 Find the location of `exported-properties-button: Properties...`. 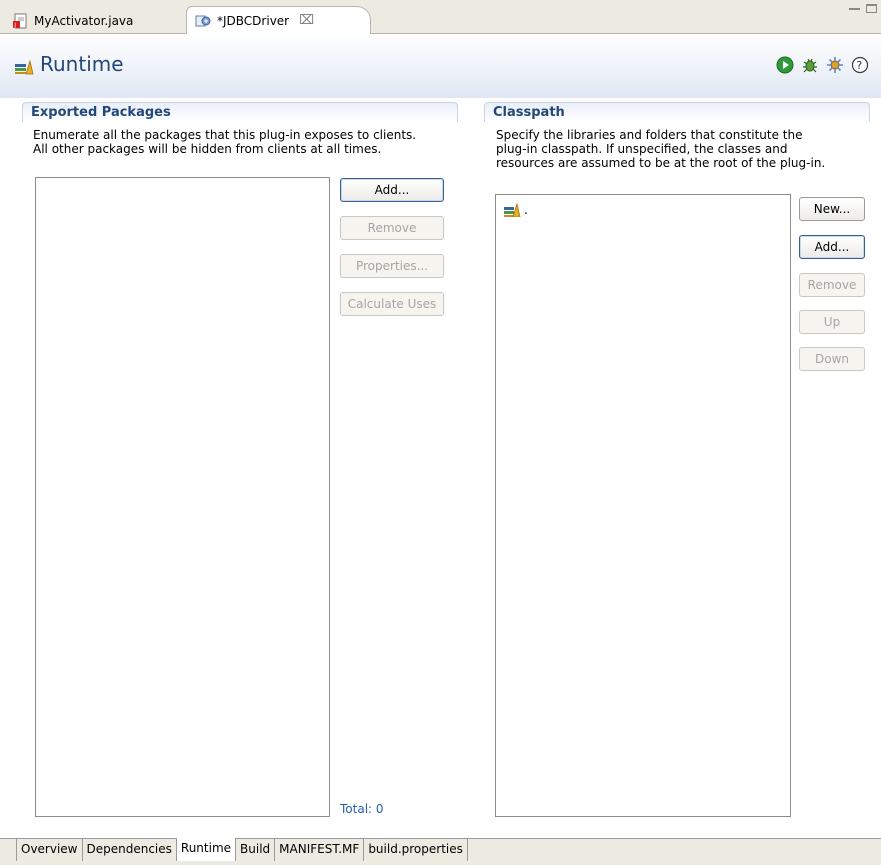

exported-properties-button: Properties... is located at coordinates (392, 266).